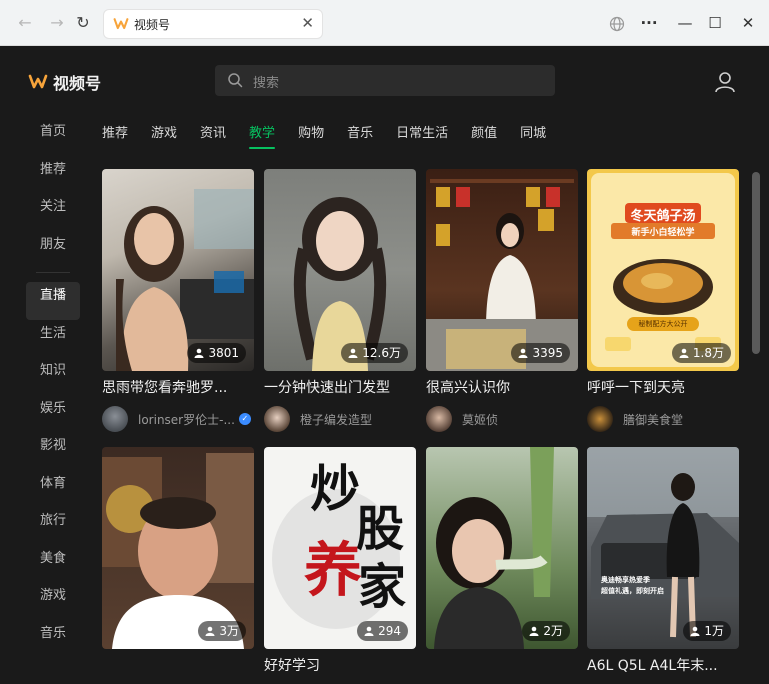 This screenshot has height=684, width=769. I want to click on live-thumbnail: 3万, so click(178, 548).